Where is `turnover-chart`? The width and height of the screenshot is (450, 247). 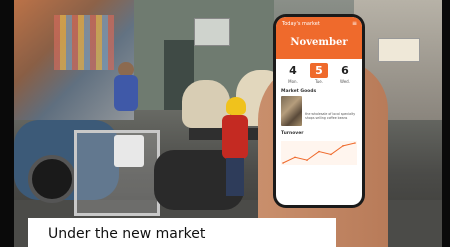
turnover-chart is located at coordinates (319, 153).